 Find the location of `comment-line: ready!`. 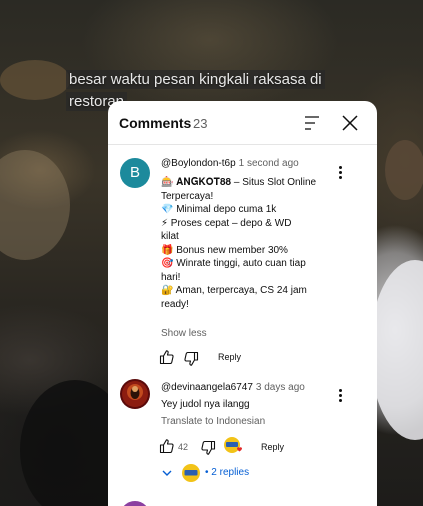

comment-line: ready! is located at coordinates (175, 304).